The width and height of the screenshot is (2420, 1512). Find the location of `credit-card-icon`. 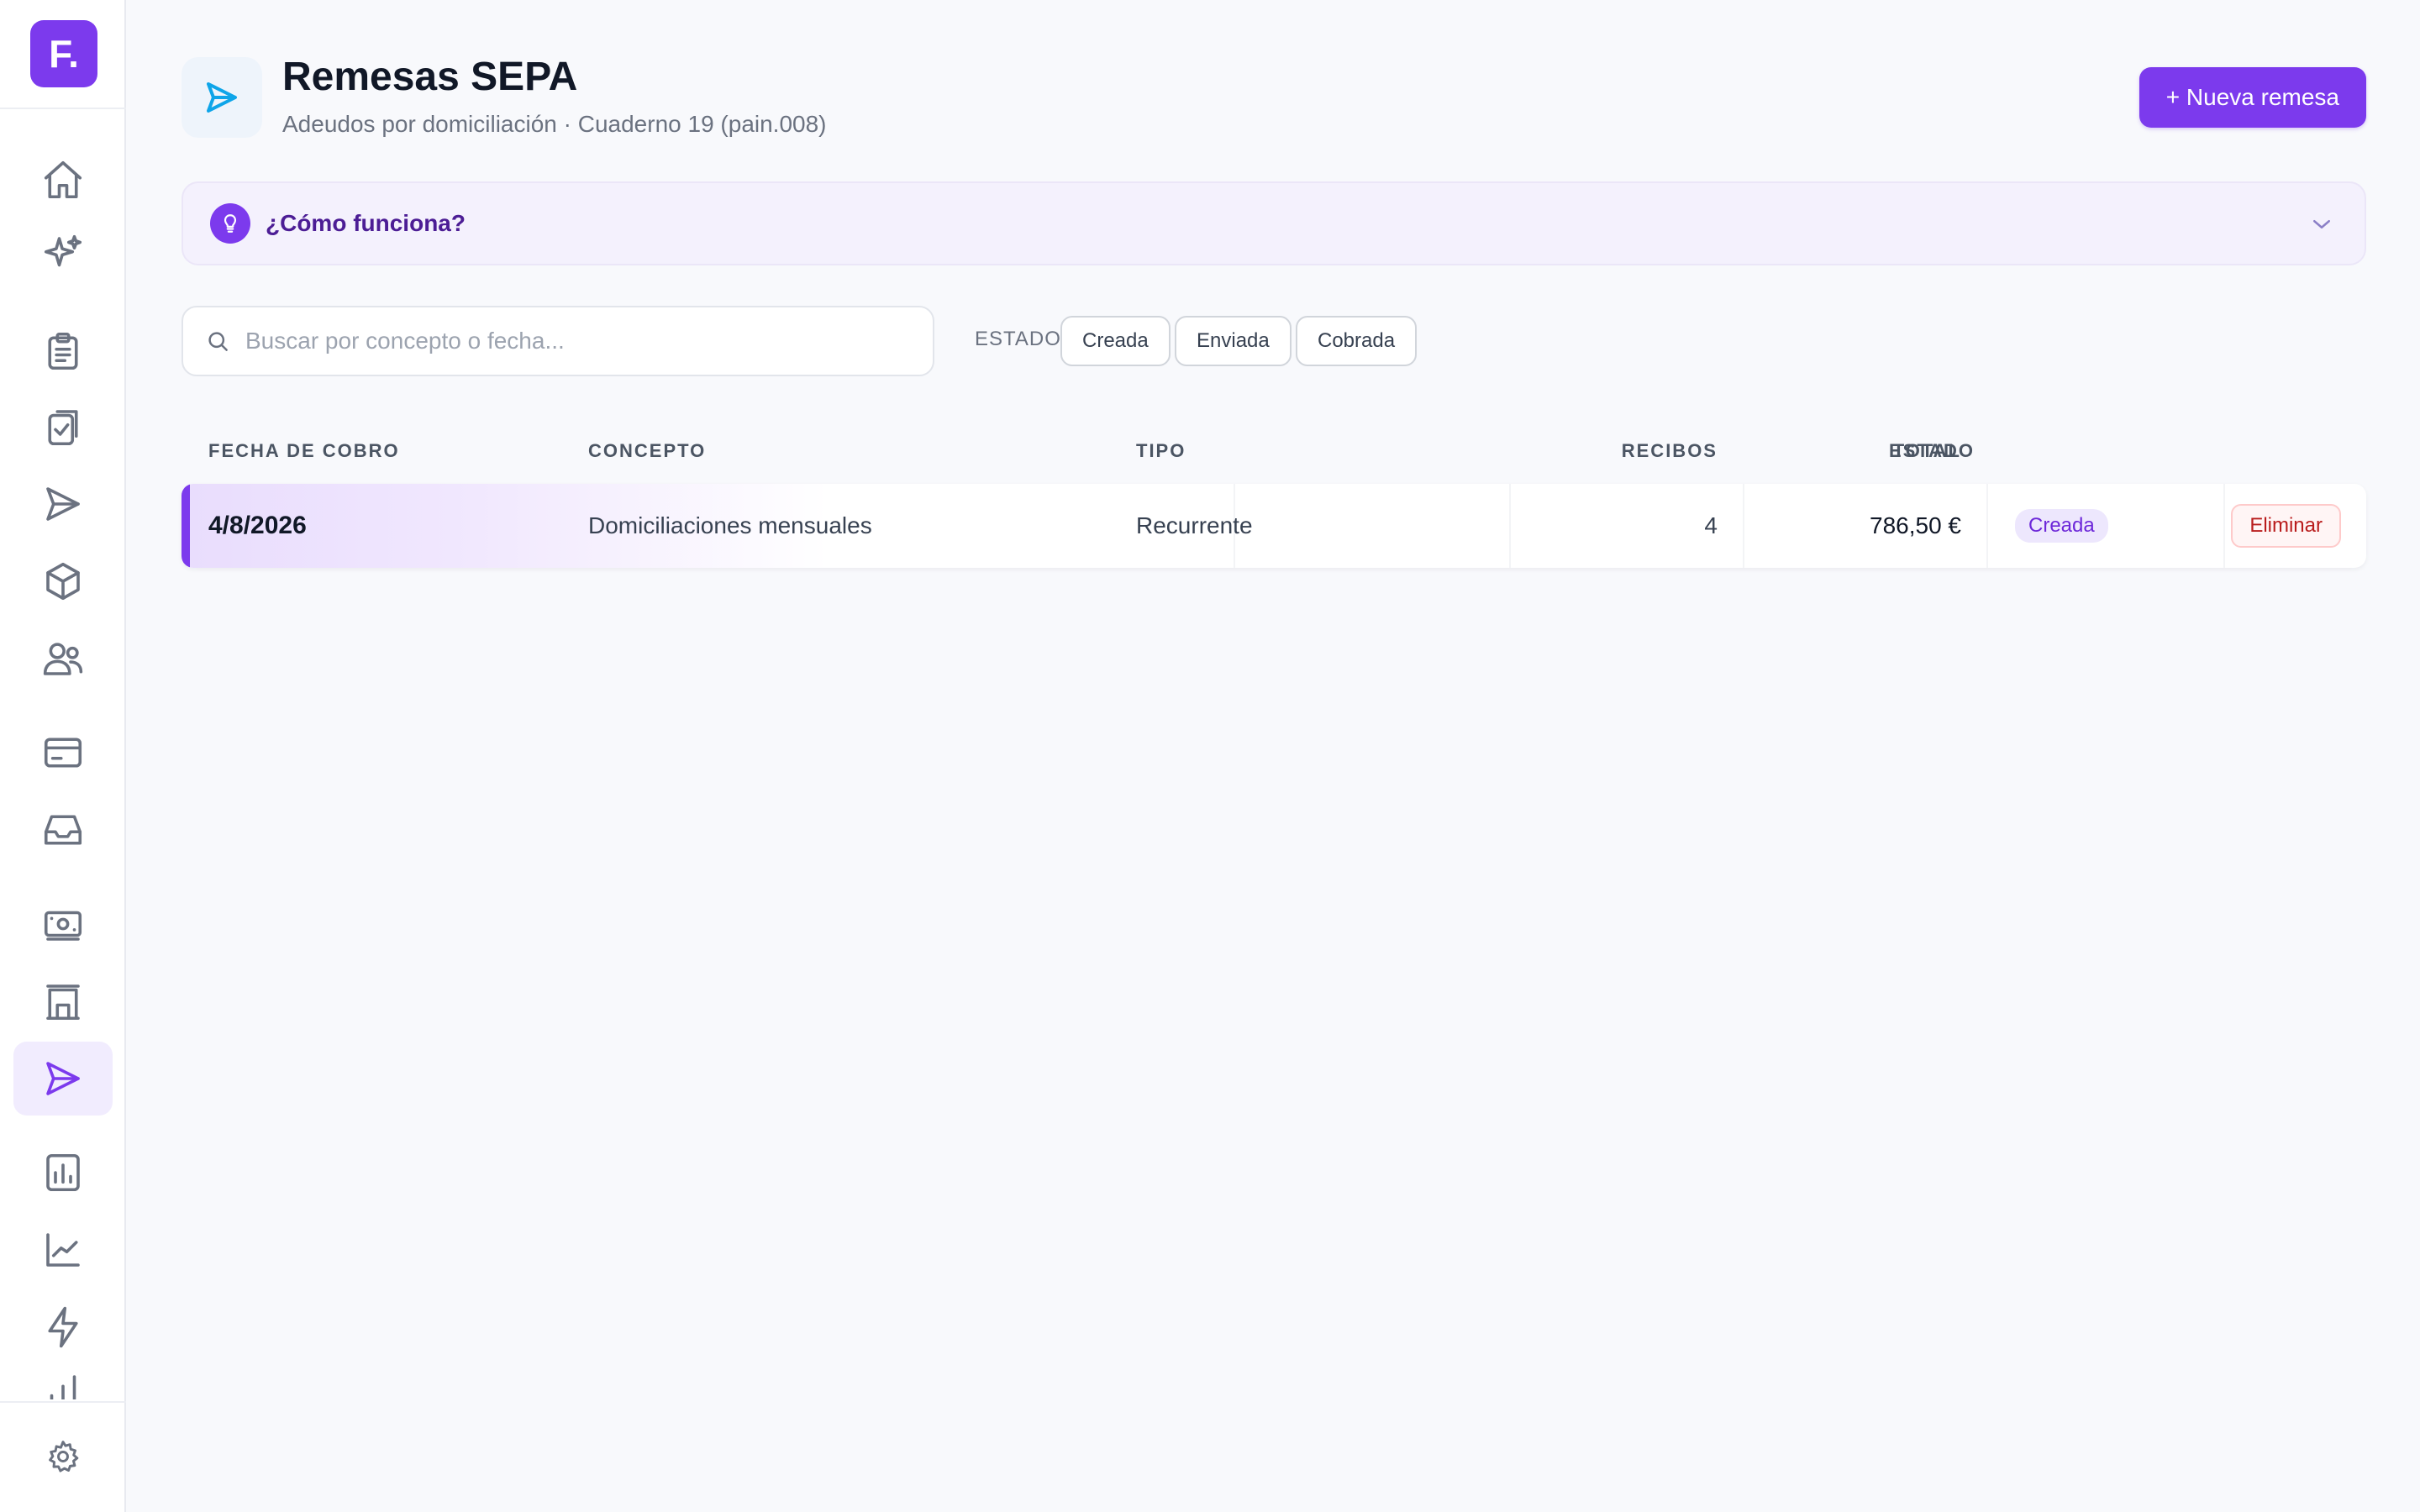

credit-card-icon is located at coordinates (63, 753).